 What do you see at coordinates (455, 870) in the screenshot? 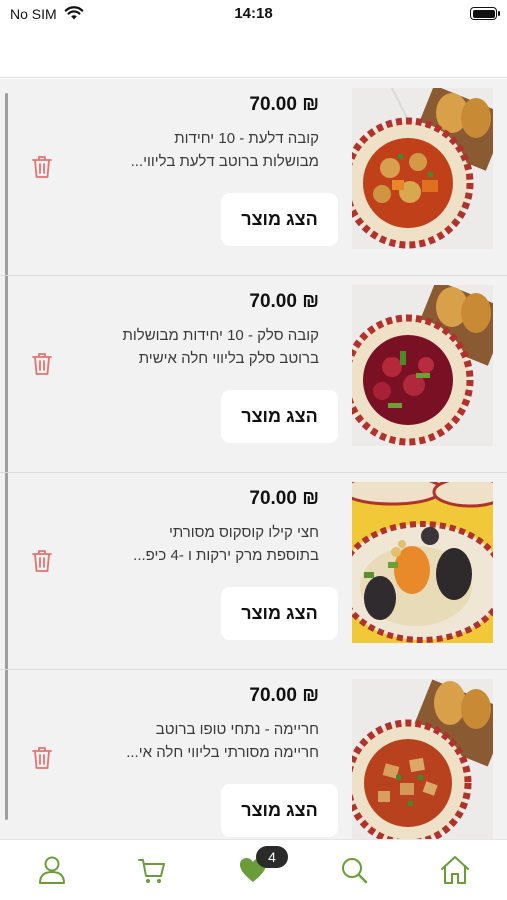
I see `home-icon` at bounding box center [455, 870].